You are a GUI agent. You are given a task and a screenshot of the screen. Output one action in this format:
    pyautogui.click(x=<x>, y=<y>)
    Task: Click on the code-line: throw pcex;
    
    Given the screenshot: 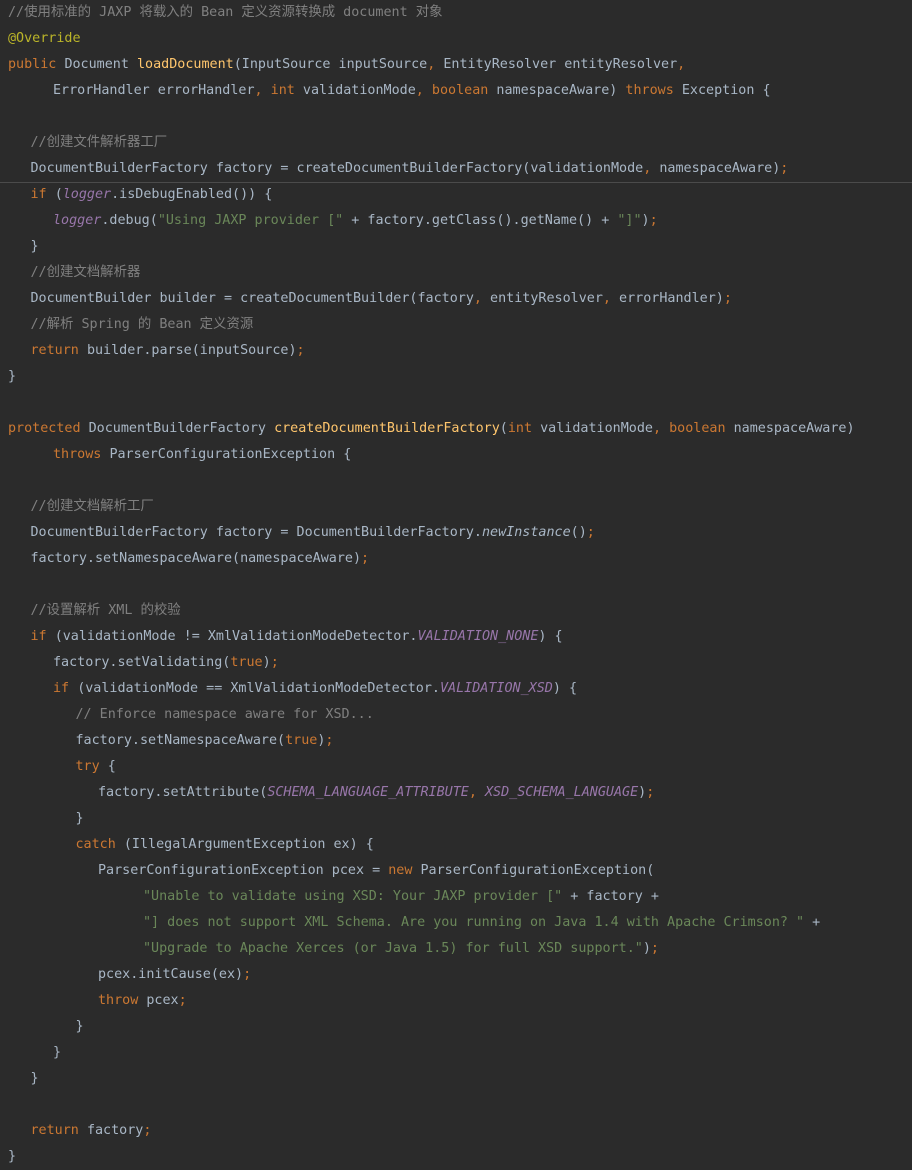 What is the action you would take?
    pyautogui.click(x=142, y=1001)
    